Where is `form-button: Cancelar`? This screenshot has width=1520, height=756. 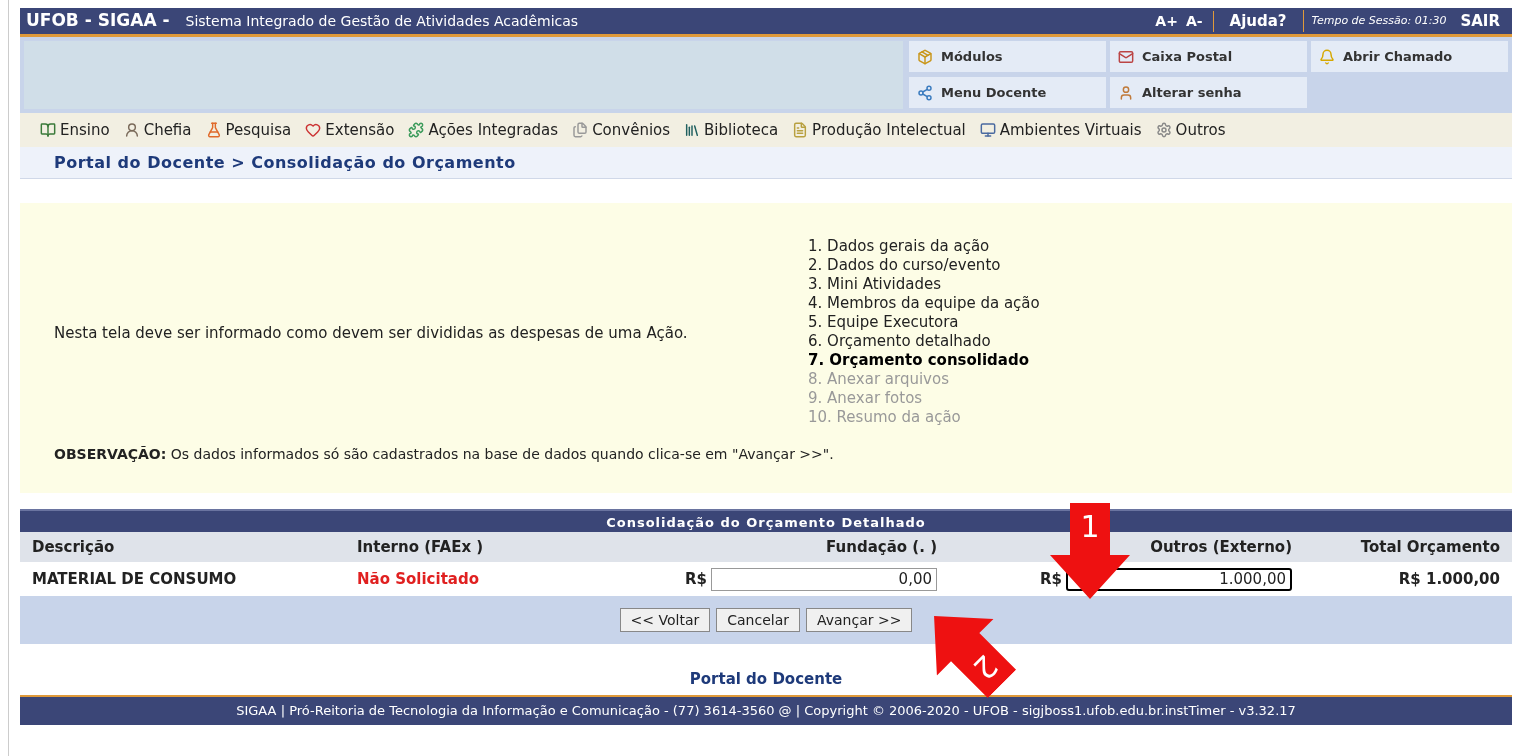 form-button: Cancelar is located at coordinates (758, 620).